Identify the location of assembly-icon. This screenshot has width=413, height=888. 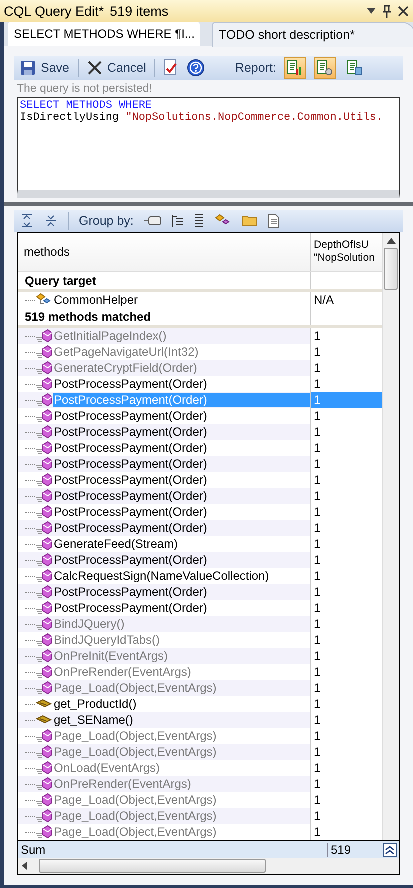
(153, 221).